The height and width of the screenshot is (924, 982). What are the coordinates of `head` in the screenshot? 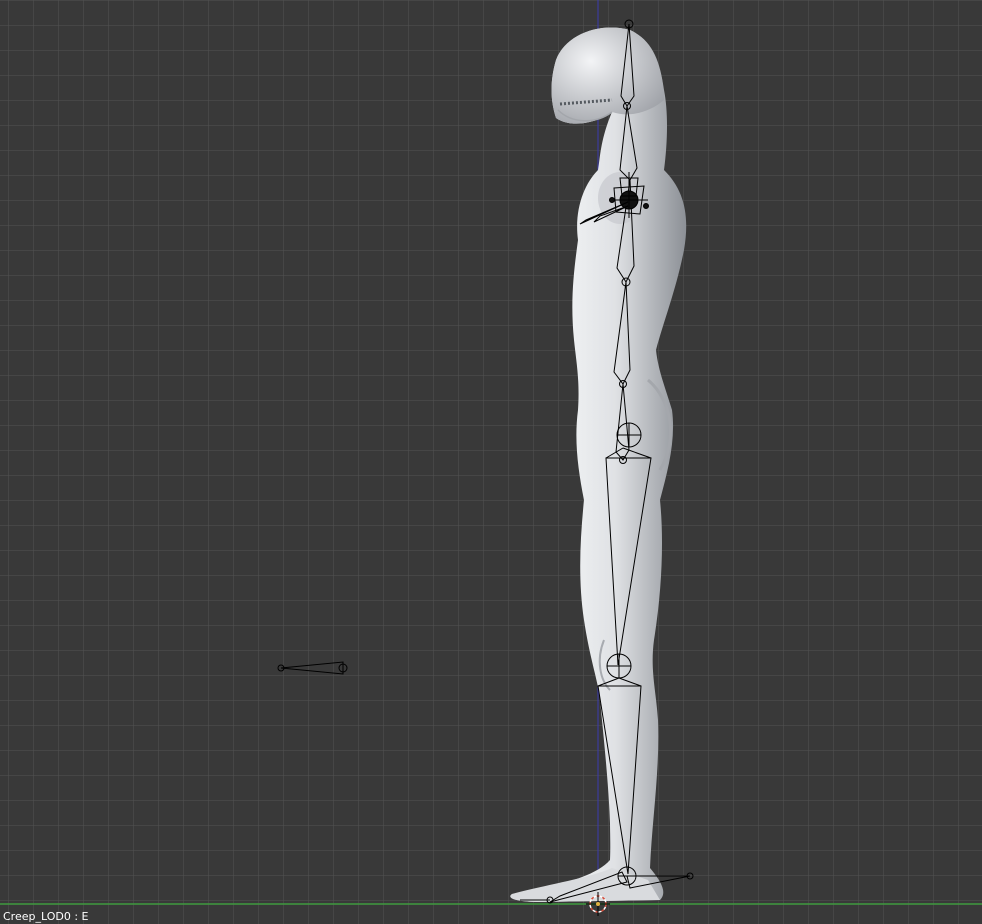 It's located at (607, 75).